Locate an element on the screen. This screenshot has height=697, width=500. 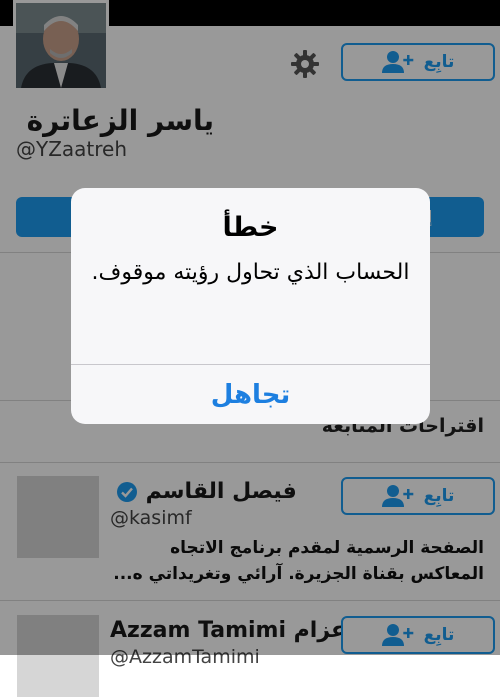
alert-title: خطأ is located at coordinates (250, 227).